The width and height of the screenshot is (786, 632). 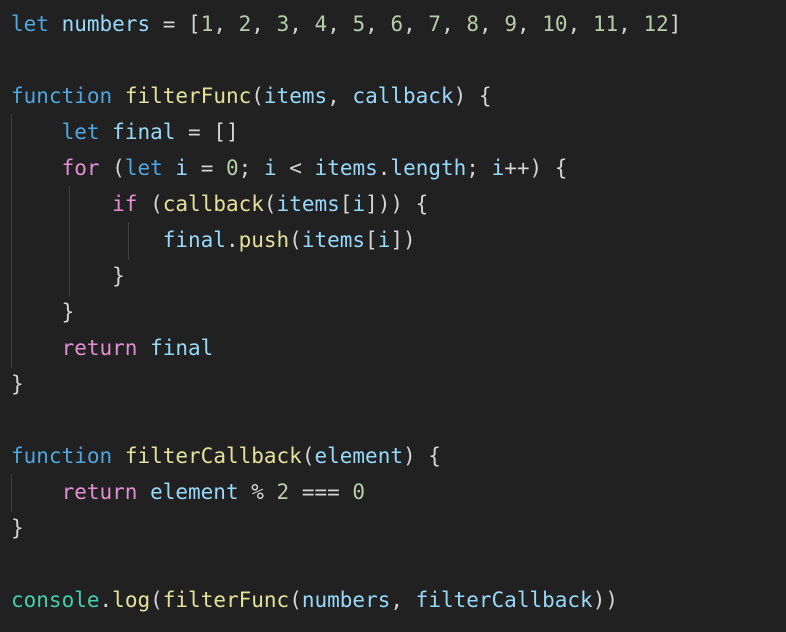 What do you see at coordinates (403, 96) in the screenshot?
I see `code-token-variable: callback` at bounding box center [403, 96].